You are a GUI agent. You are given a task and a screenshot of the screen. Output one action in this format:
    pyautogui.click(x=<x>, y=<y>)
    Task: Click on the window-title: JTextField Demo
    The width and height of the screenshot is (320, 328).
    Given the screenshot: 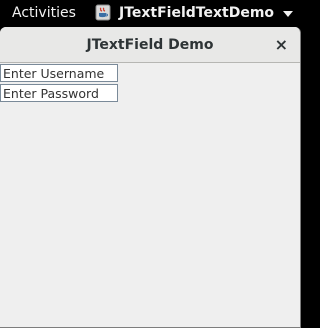 What is the action you would take?
    pyautogui.click(x=150, y=45)
    